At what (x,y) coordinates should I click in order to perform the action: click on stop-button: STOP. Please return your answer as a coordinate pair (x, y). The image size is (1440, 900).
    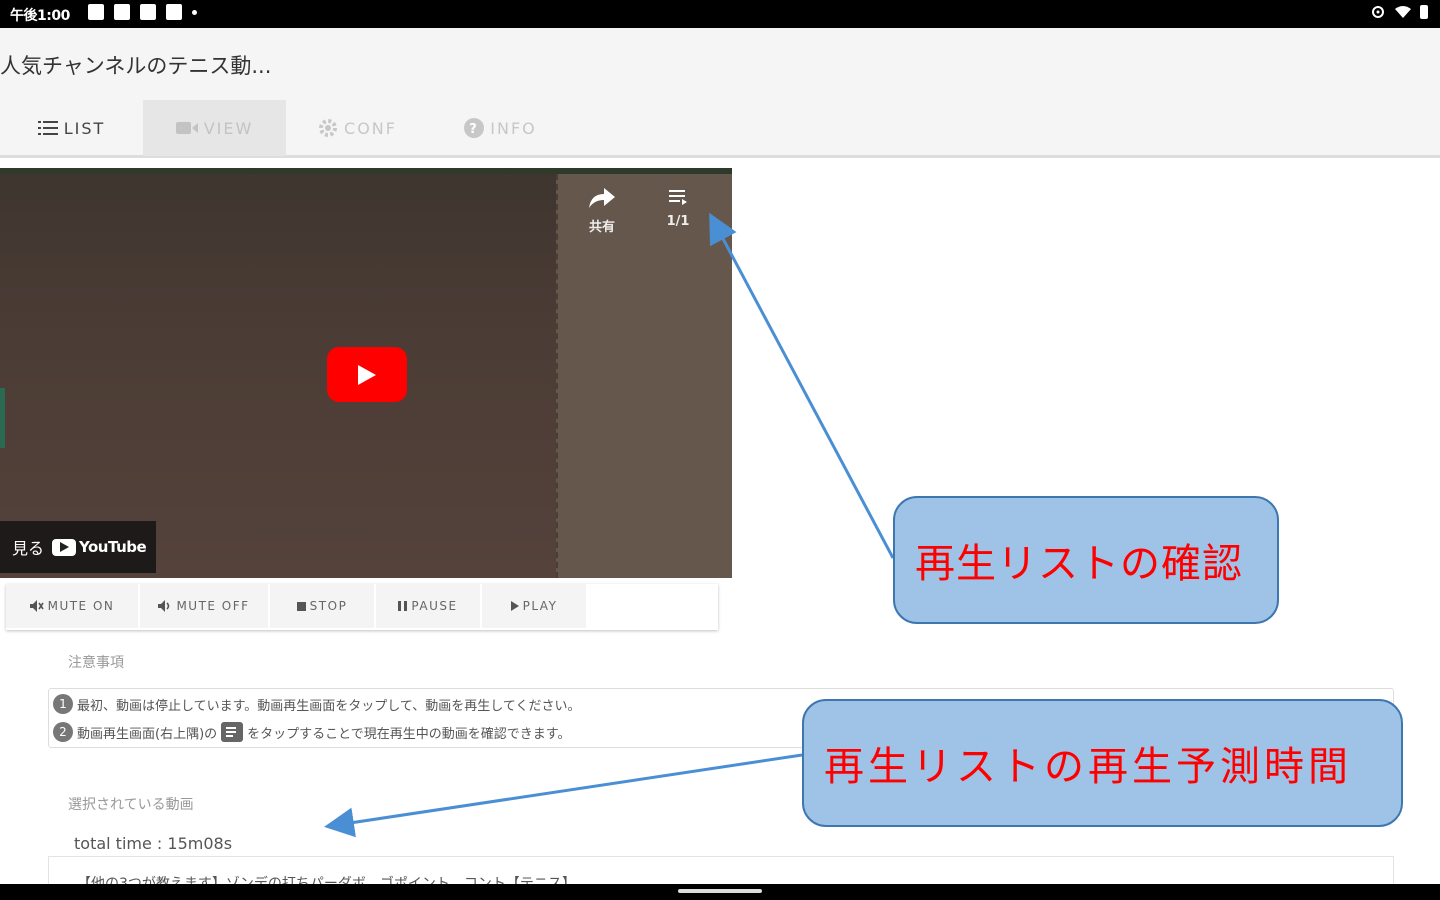
    Looking at the image, I should click on (323, 606).